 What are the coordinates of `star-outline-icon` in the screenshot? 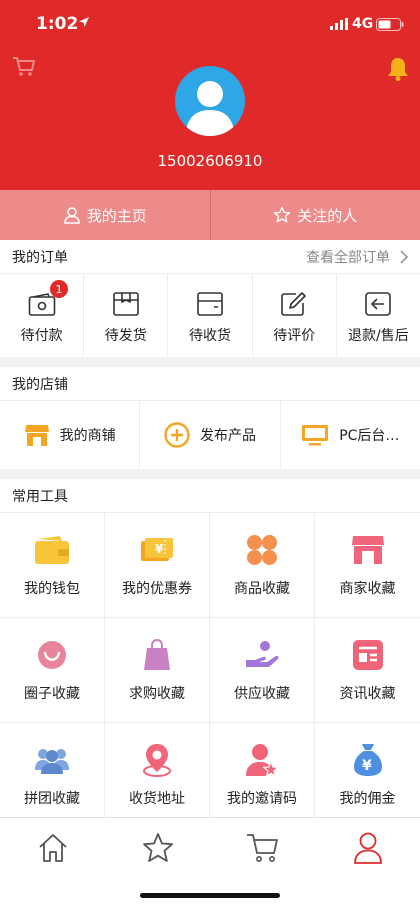 It's located at (282, 214).